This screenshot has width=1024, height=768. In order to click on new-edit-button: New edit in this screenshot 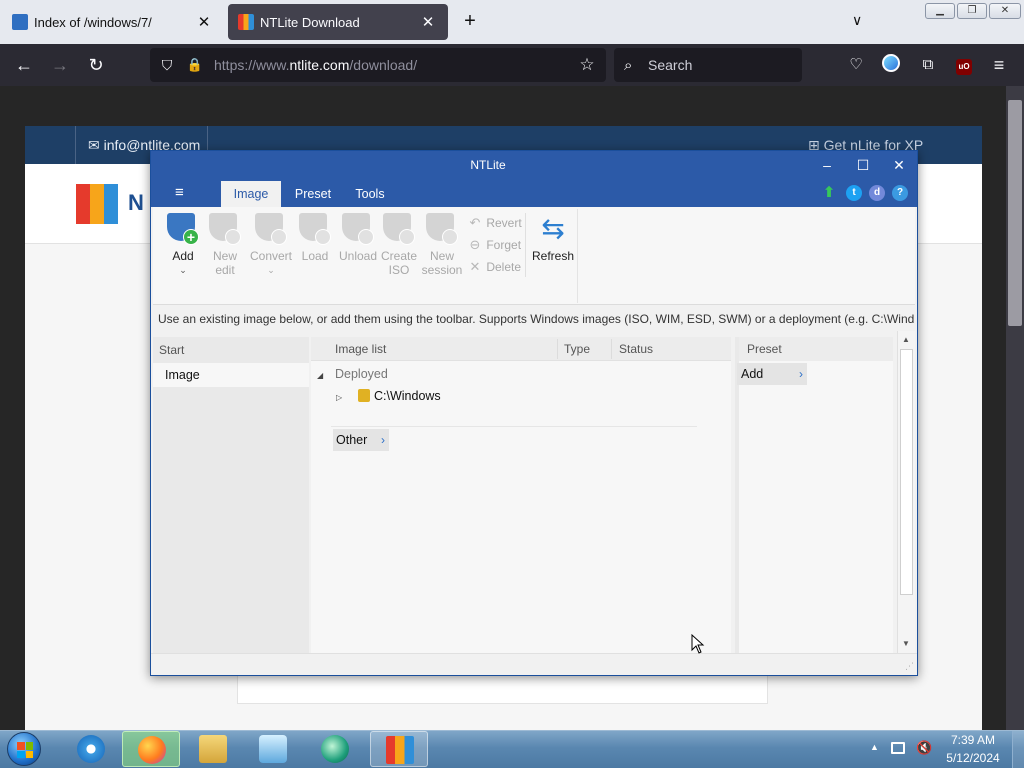, I will do `click(225, 245)`.